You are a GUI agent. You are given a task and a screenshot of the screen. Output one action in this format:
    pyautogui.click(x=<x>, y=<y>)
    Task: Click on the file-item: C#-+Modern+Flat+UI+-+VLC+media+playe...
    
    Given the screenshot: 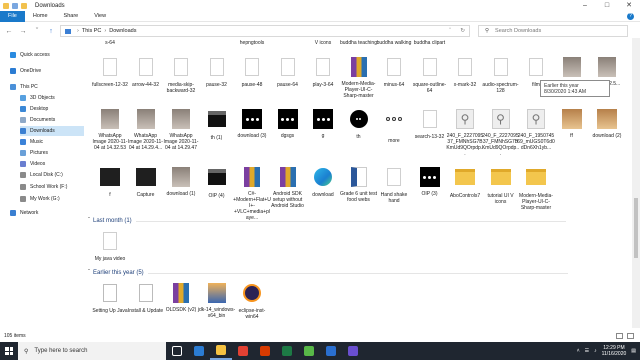 What is the action you would take?
    pyautogui.click(x=252, y=193)
    